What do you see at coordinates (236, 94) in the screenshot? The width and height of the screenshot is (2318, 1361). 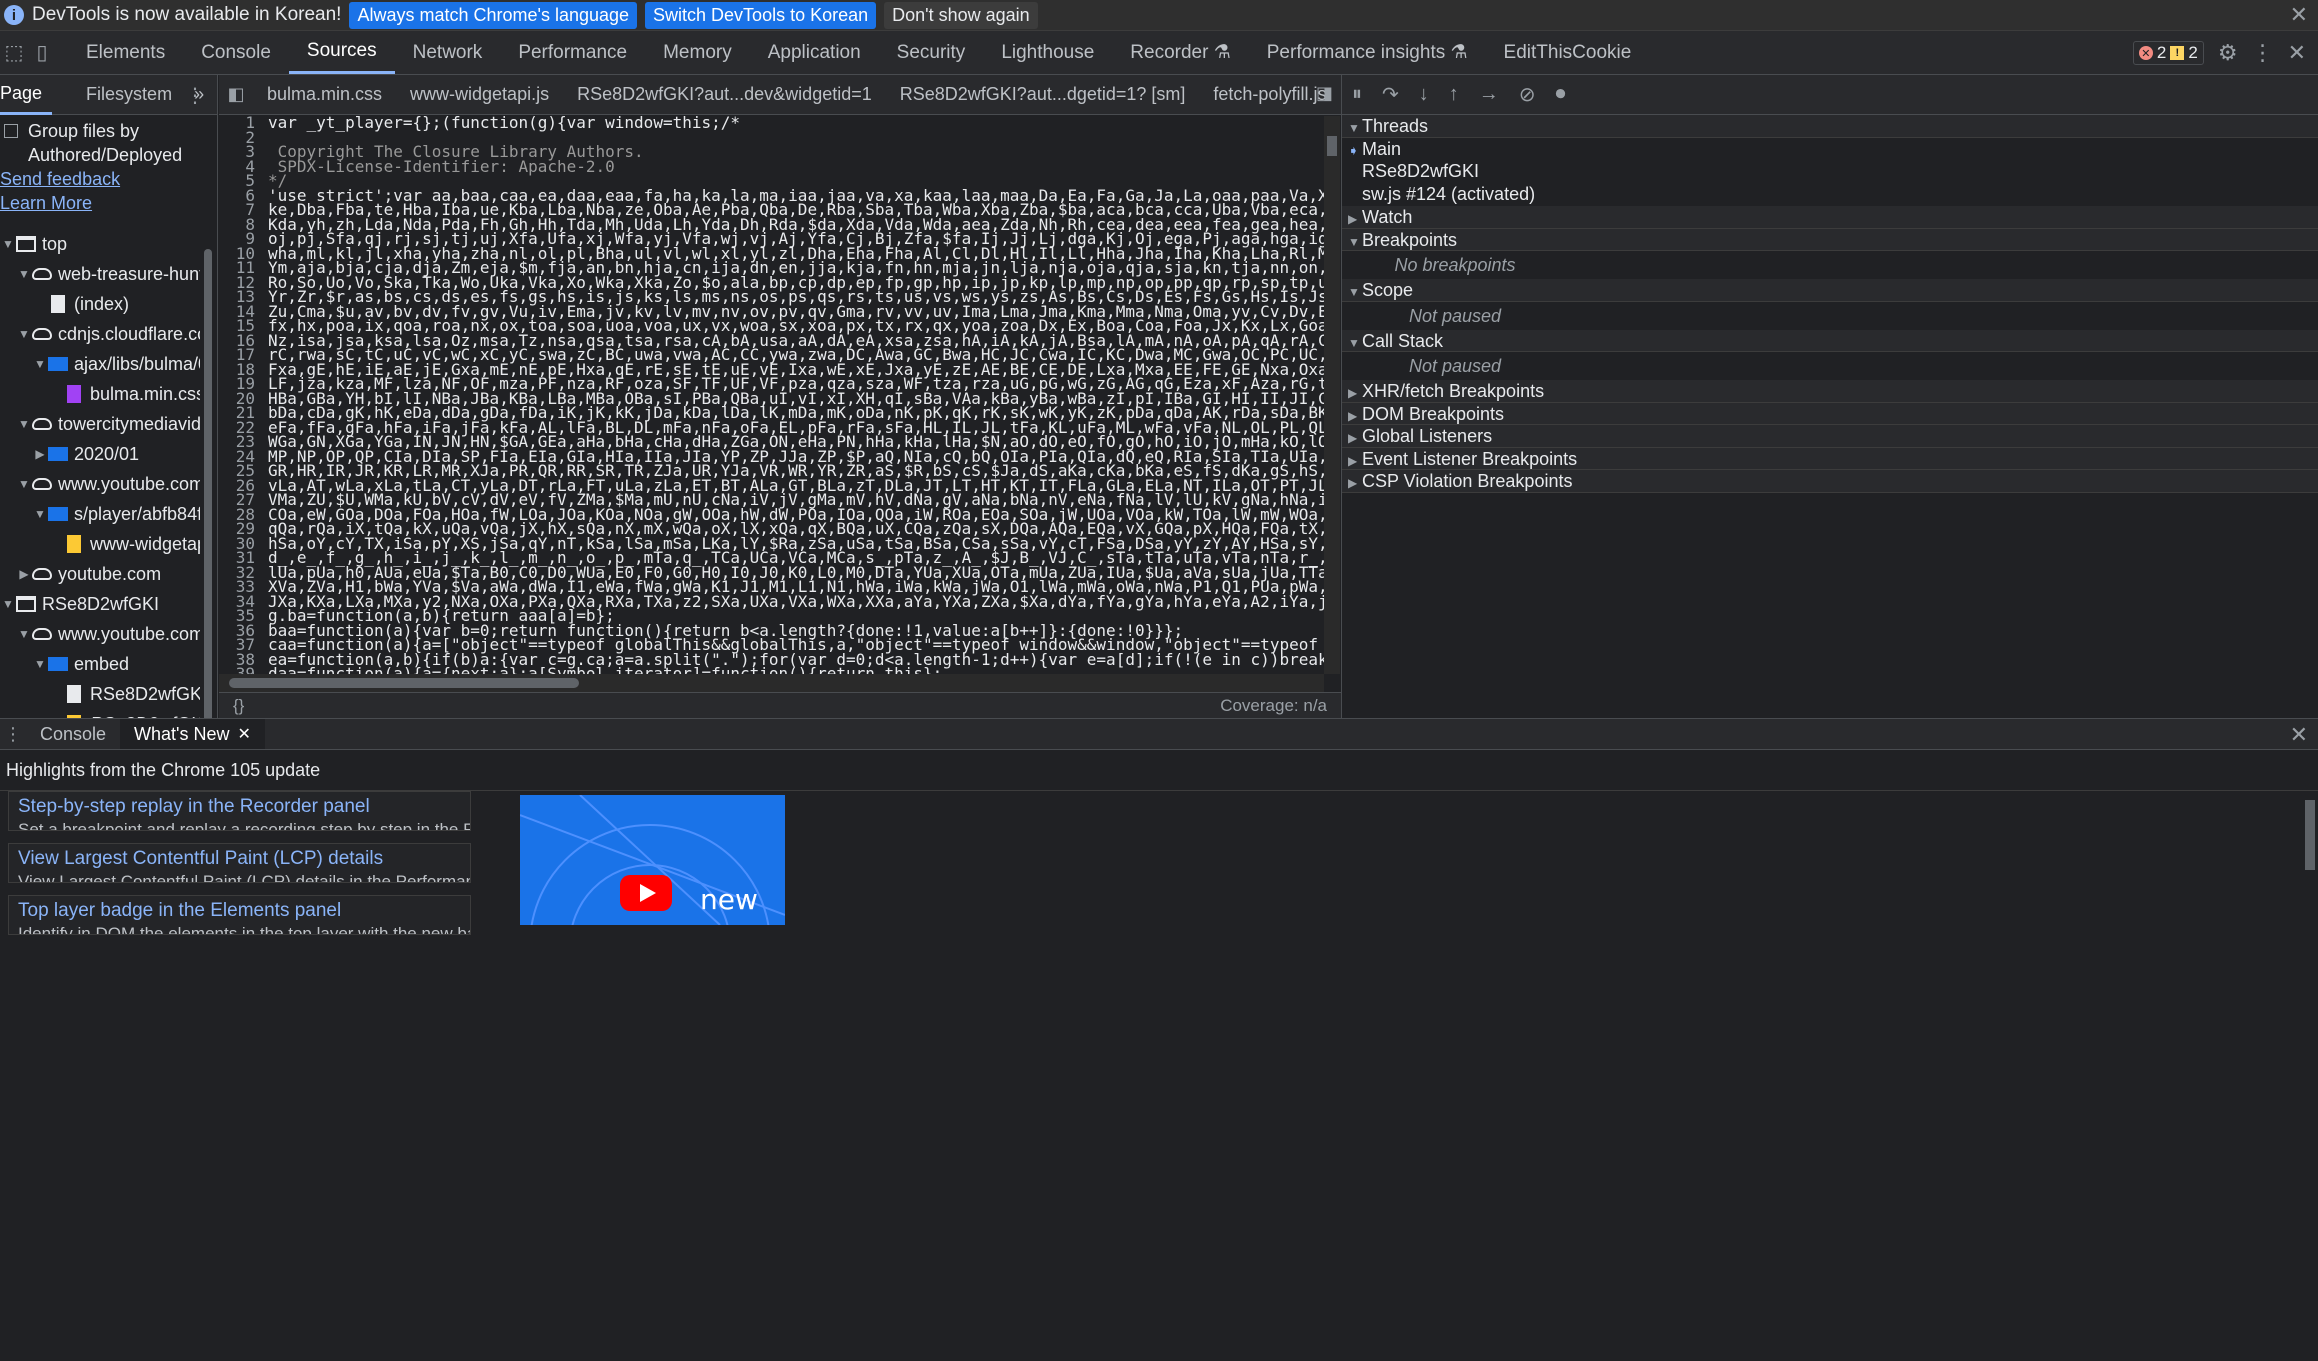 I see `toggle-navigator-icon: ◧` at bounding box center [236, 94].